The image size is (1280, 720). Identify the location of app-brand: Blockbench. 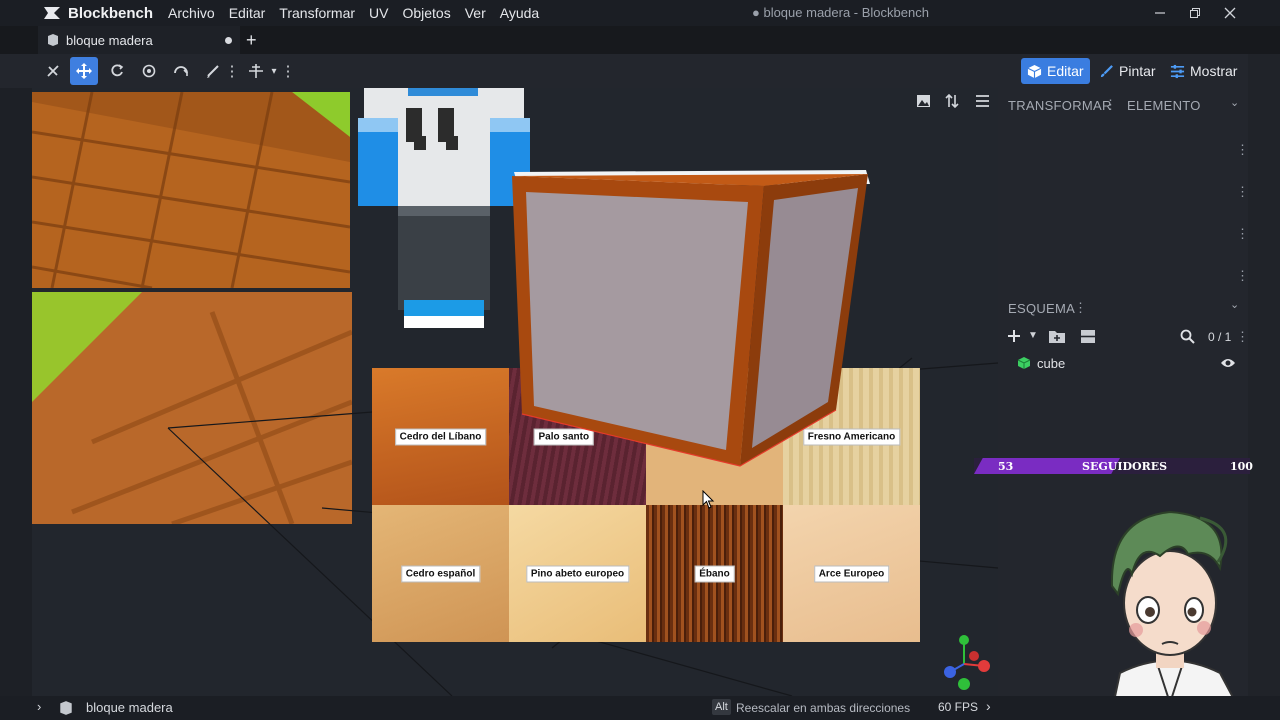
(76, 13).